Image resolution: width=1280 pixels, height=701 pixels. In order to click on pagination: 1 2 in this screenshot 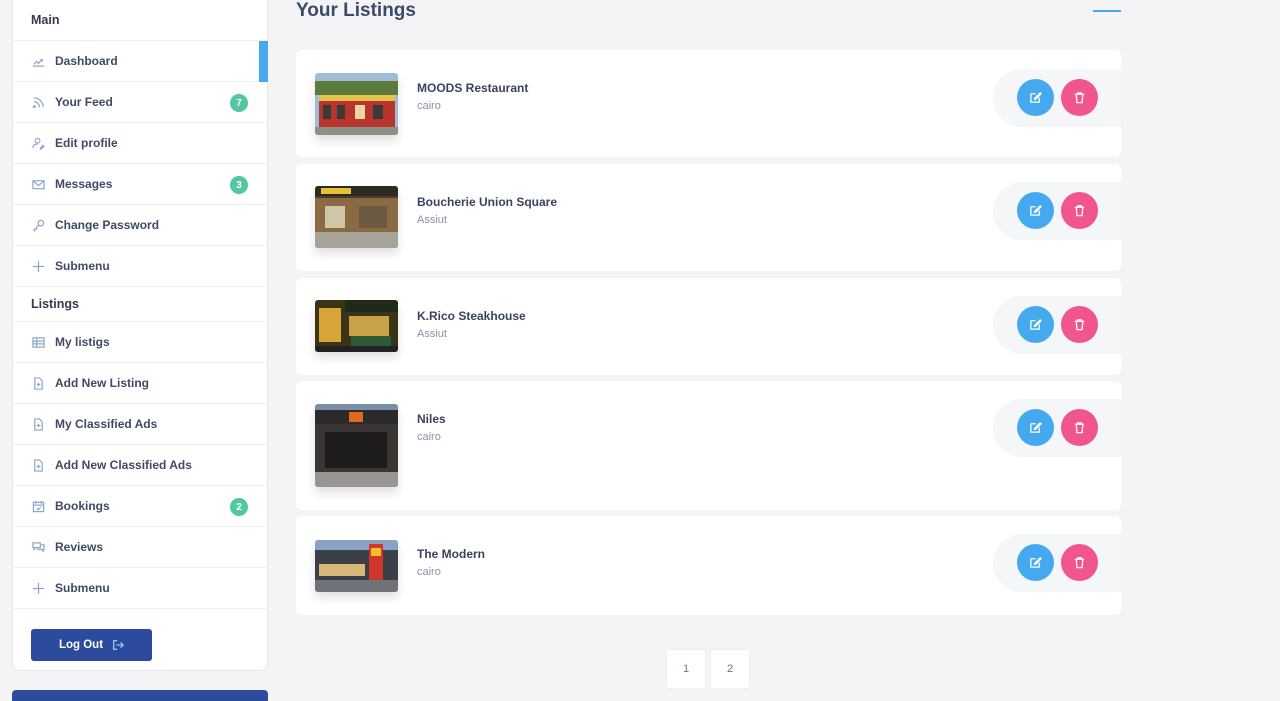, I will do `click(708, 669)`.